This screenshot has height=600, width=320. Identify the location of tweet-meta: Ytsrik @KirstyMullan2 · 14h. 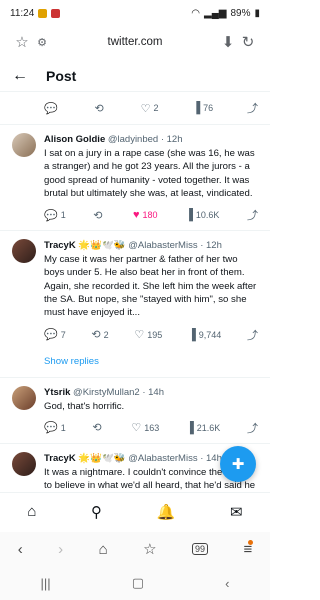
(151, 392).